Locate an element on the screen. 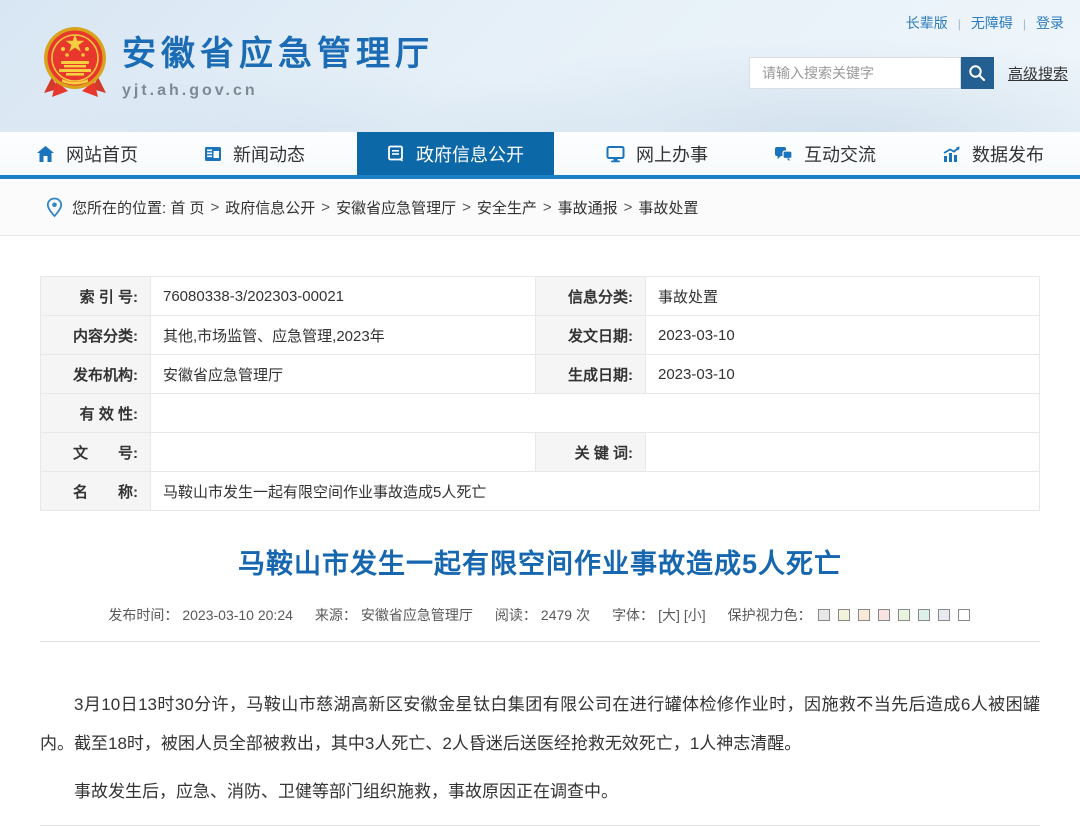 This screenshot has height=826, width=1080. site-title: 安徽省应急管理厅 is located at coordinates (278, 54).